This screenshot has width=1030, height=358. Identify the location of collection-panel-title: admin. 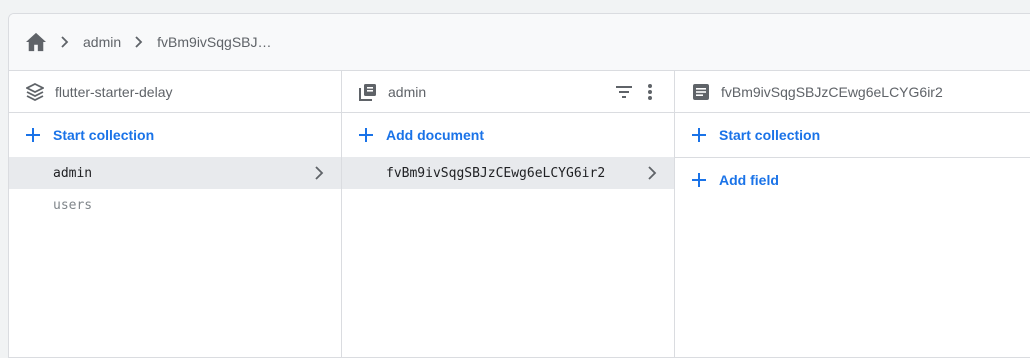
(407, 91).